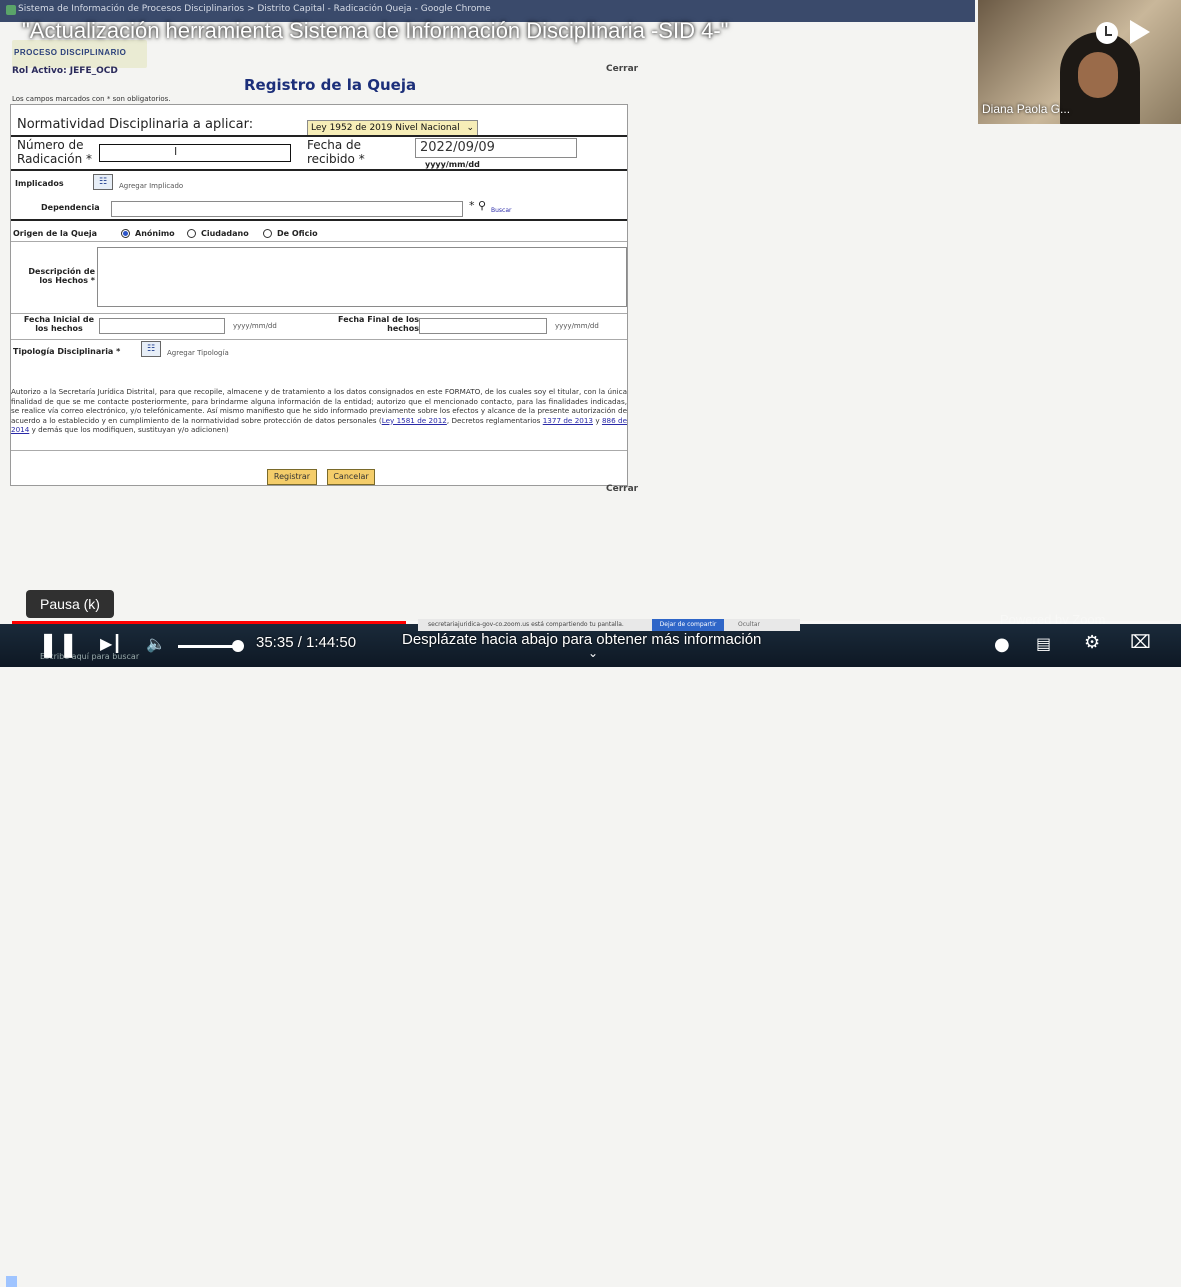 The width and height of the screenshot is (1181, 1287). What do you see at coordinates (111, 643) in the screenshot?
I see `next-icon: ▶┃` at bounding box center [111, 643].